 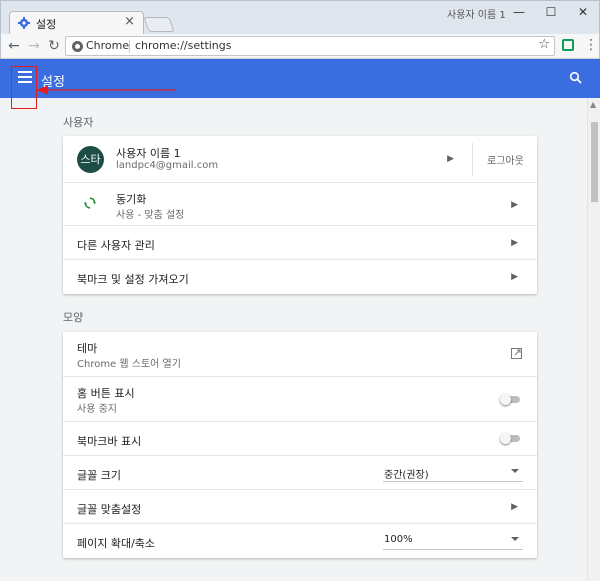 What do you see at coordinates (90, 159) in the screenshot?
I see `avatar: 스타` at bounding box center [90, 159].